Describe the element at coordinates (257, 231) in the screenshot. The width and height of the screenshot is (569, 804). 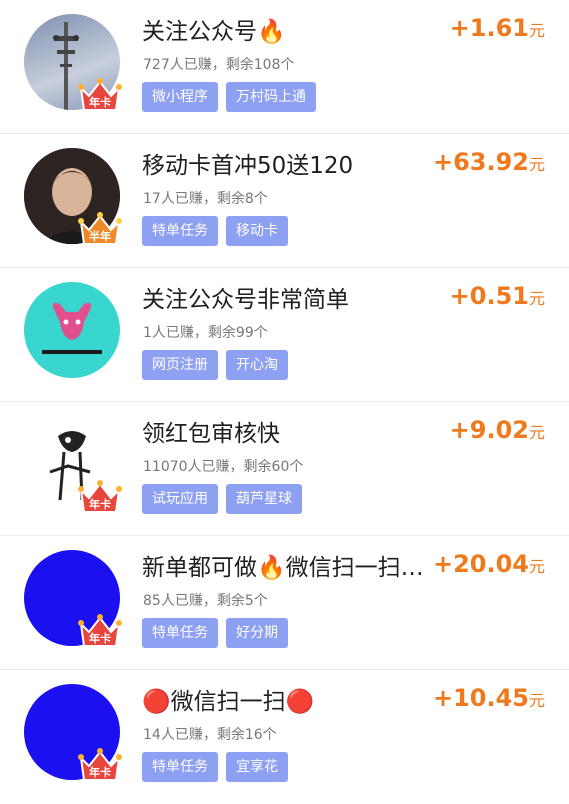
I see `tag-label: 移动卡` at that location.